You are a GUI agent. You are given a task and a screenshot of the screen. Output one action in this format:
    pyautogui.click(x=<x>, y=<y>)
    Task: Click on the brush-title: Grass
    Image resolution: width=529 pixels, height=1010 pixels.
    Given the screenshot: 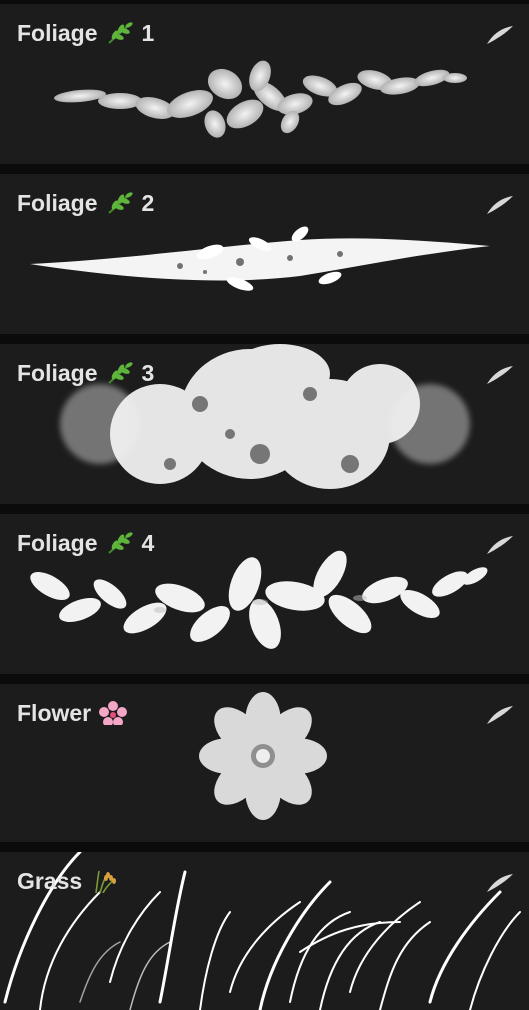 What is the action you would take?
    pyautogui.click(x=71, y=881)
    